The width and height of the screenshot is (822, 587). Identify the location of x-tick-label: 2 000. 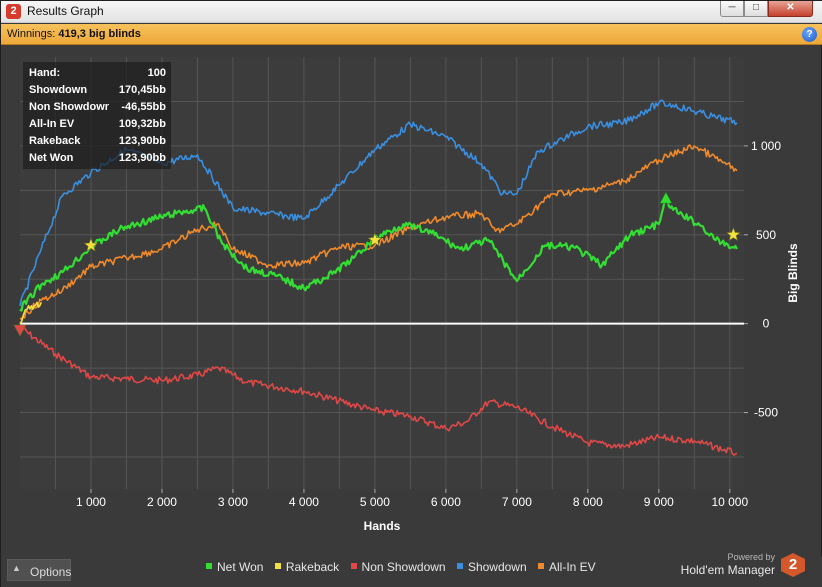
(162, 502).